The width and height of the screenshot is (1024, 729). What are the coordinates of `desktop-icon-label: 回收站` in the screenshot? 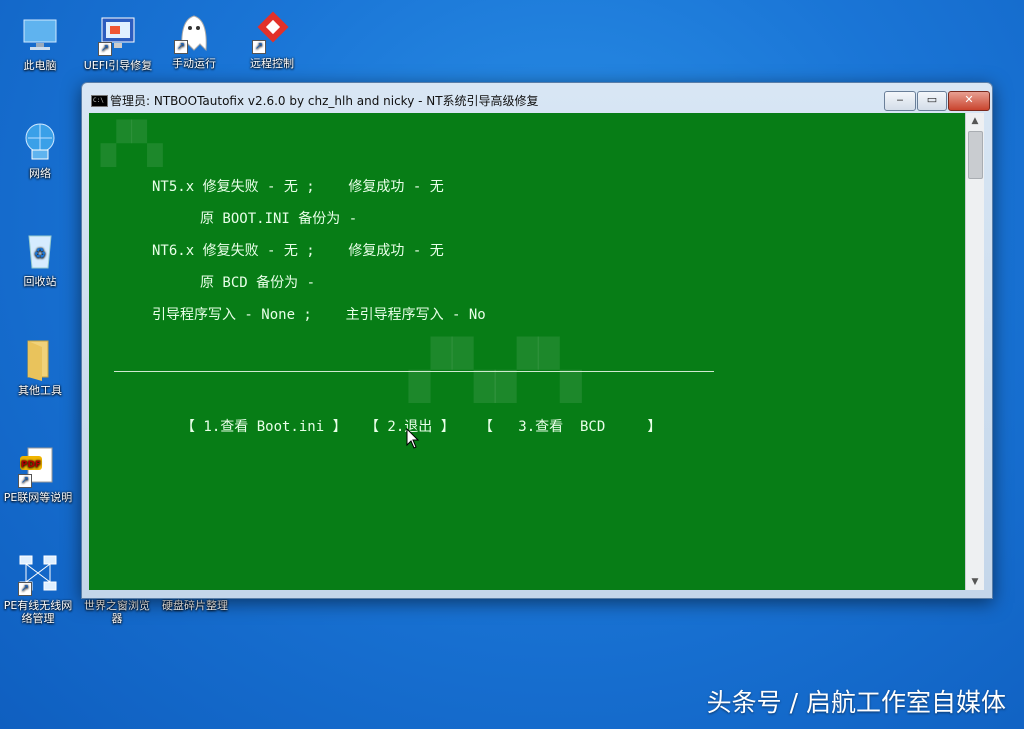 It's located at (40, 281).